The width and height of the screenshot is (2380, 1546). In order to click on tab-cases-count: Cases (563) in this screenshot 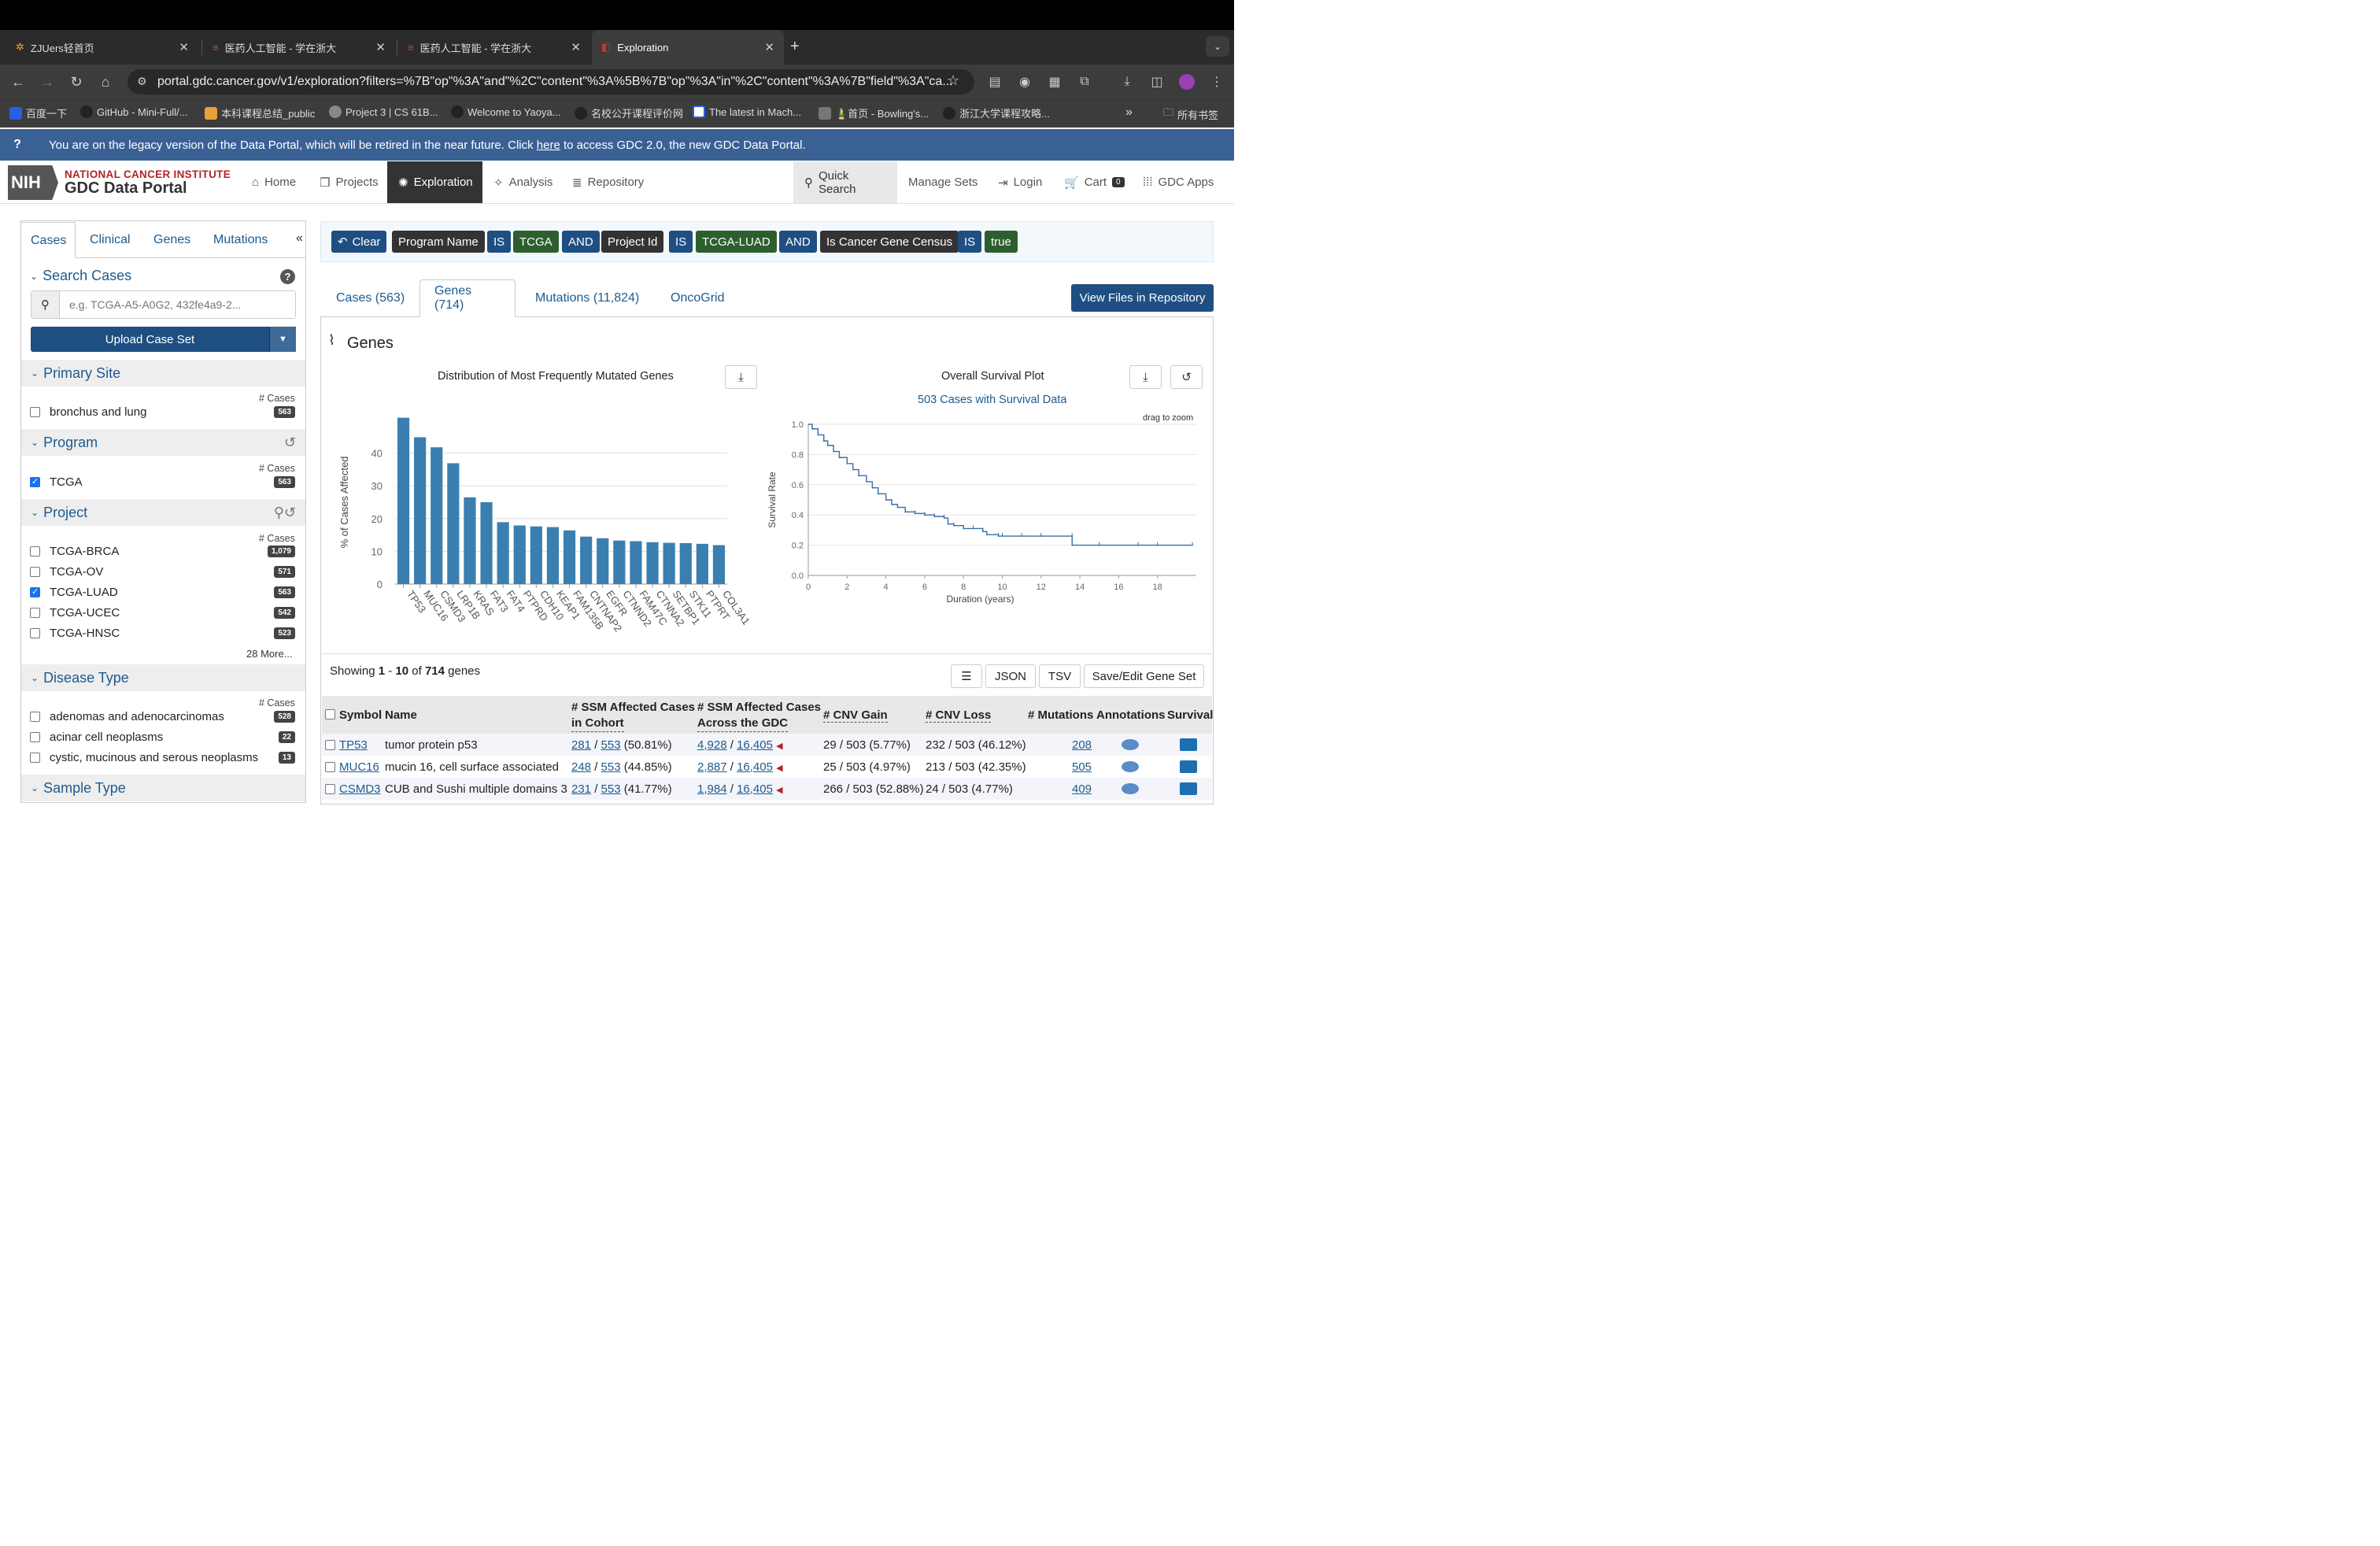, I will do `click(370, 298)`.